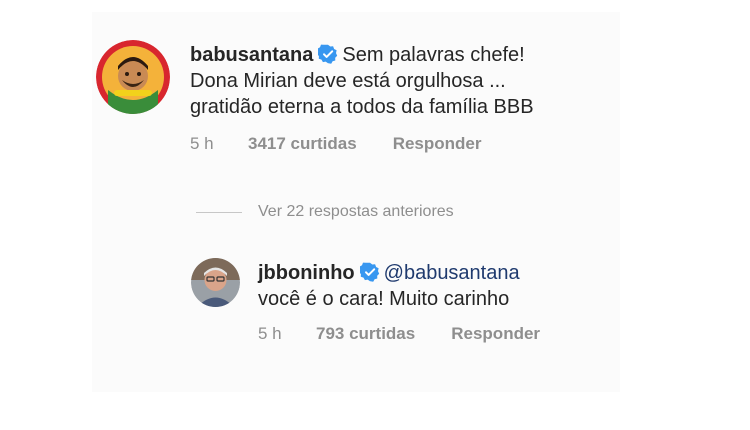 Image resolution: width=750 pixels, height=430 pixels. I want to click on comment-text-line-1: Sem palavras chefe!, so click(433, 55).